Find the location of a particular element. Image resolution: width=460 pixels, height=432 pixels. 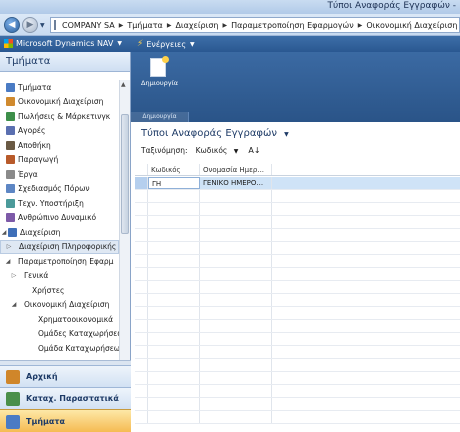

history-dropdown-icon: ▼ is located at coordinates (42, 25).